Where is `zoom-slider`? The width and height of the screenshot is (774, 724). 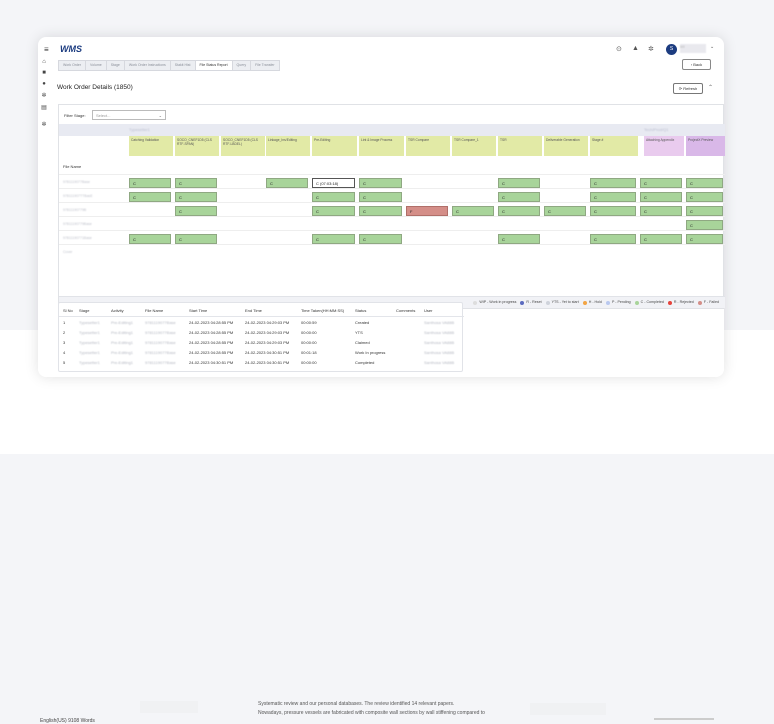
zoom-slider is located at coordinates (684, 719).